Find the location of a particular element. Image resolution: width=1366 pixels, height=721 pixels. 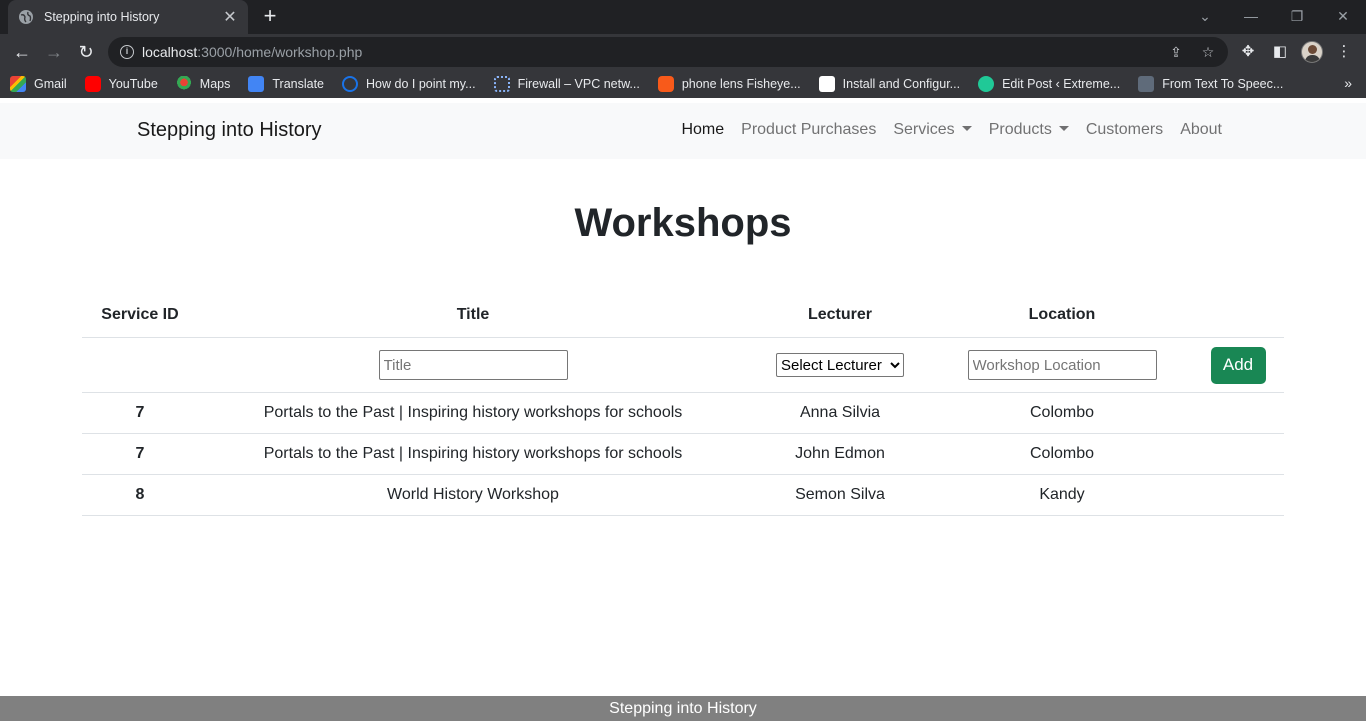

new-tab-icon: + is located at coordinates (270, 17).